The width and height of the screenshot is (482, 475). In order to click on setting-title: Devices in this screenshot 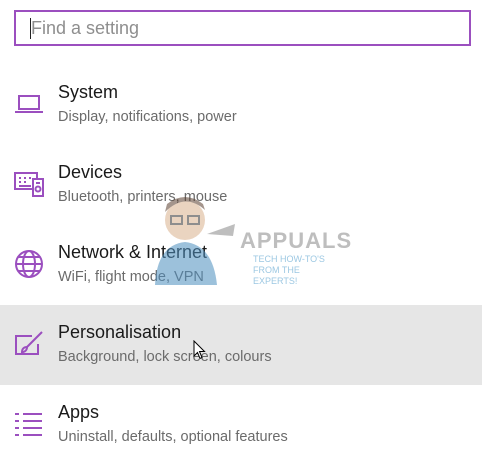, I will do `click(90, 172)`.